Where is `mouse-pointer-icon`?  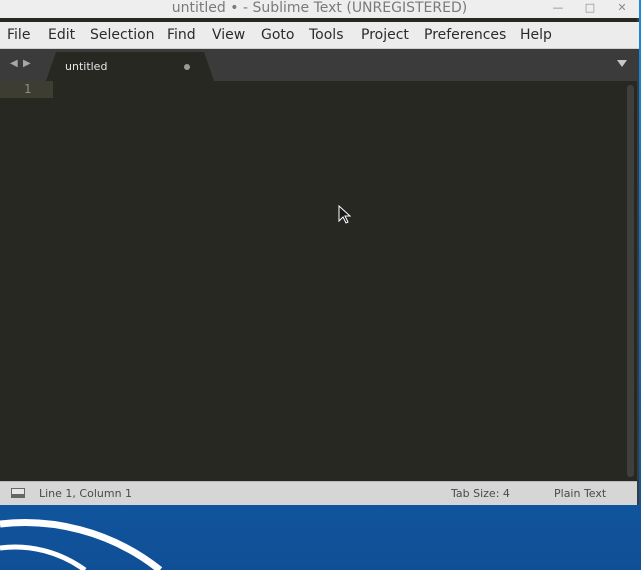
mouse-pointer-icon is located at coordinates (345, 214).